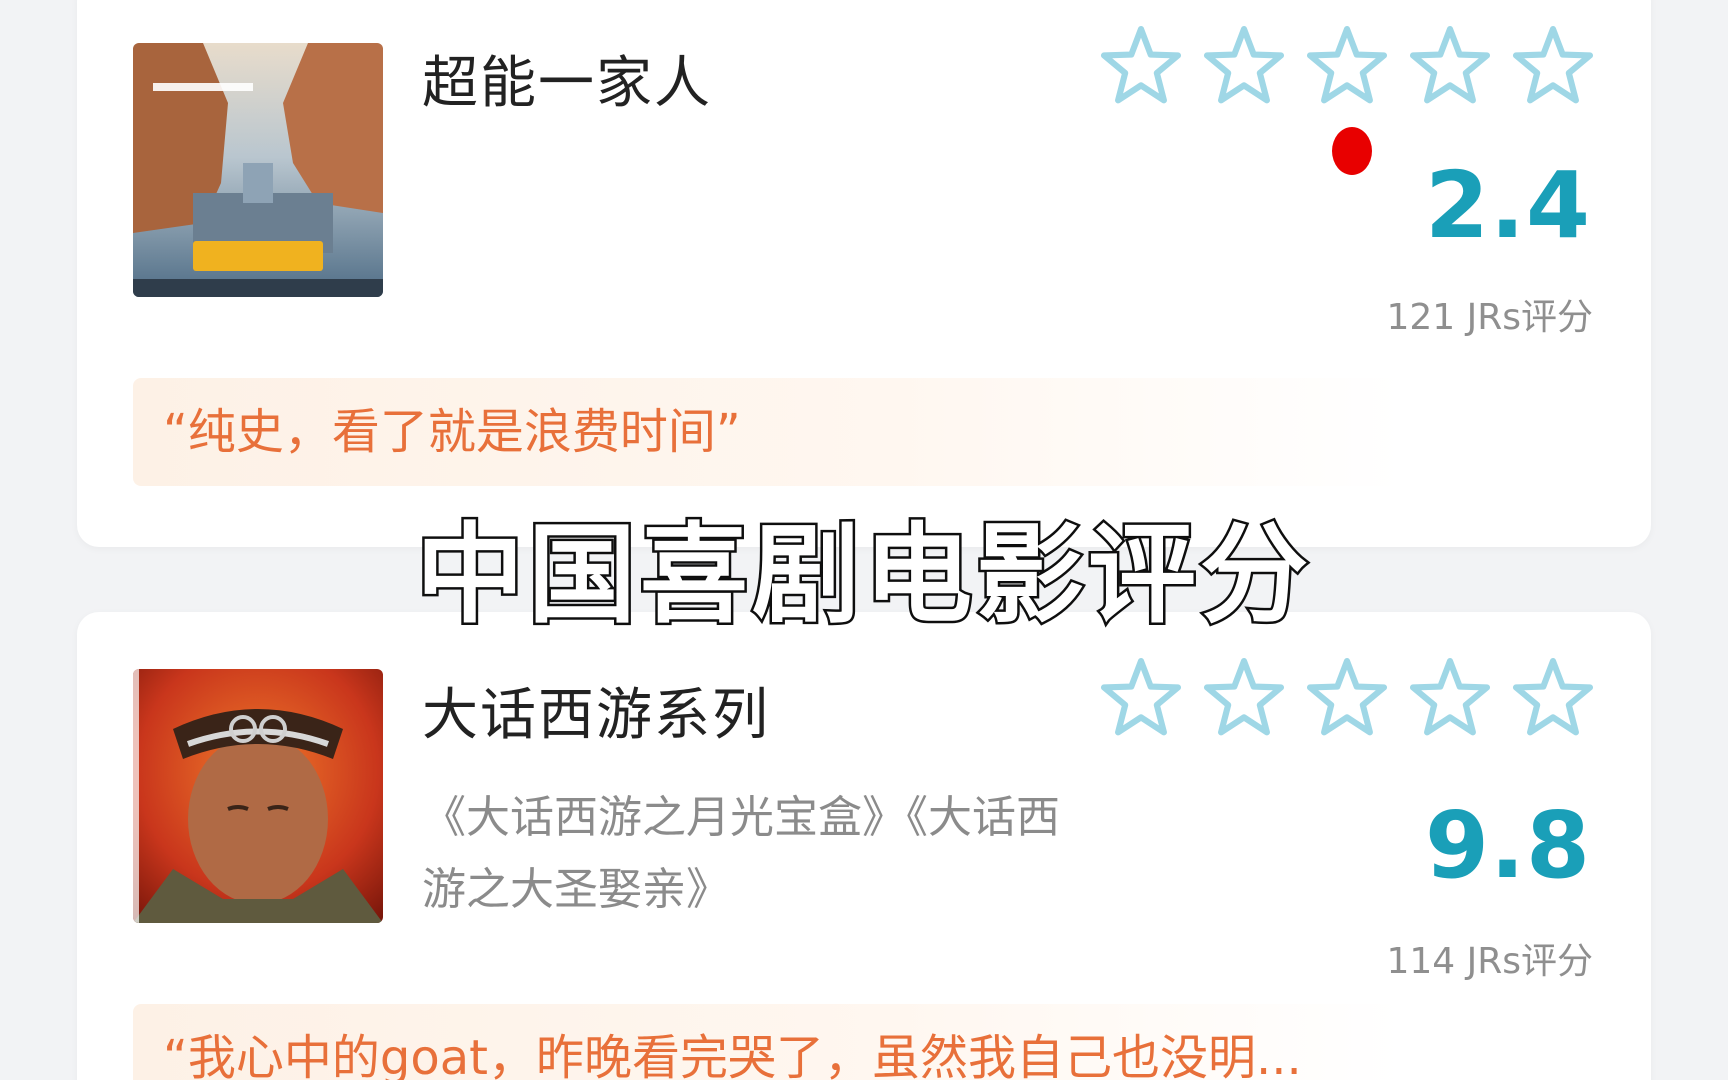  Describe the element at coordinates (1352, 151) in the screenshot. I see `red-dot-marker` at that location.